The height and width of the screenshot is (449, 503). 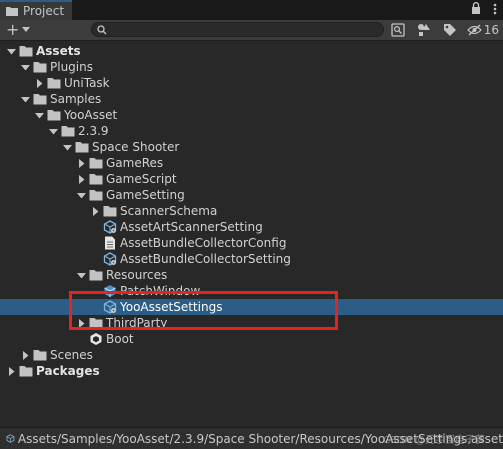 What do you see at coordinates (145, 195) in the screenshot?
I see `tree-item-label: GameSetting` at bounding box center [145, 195].